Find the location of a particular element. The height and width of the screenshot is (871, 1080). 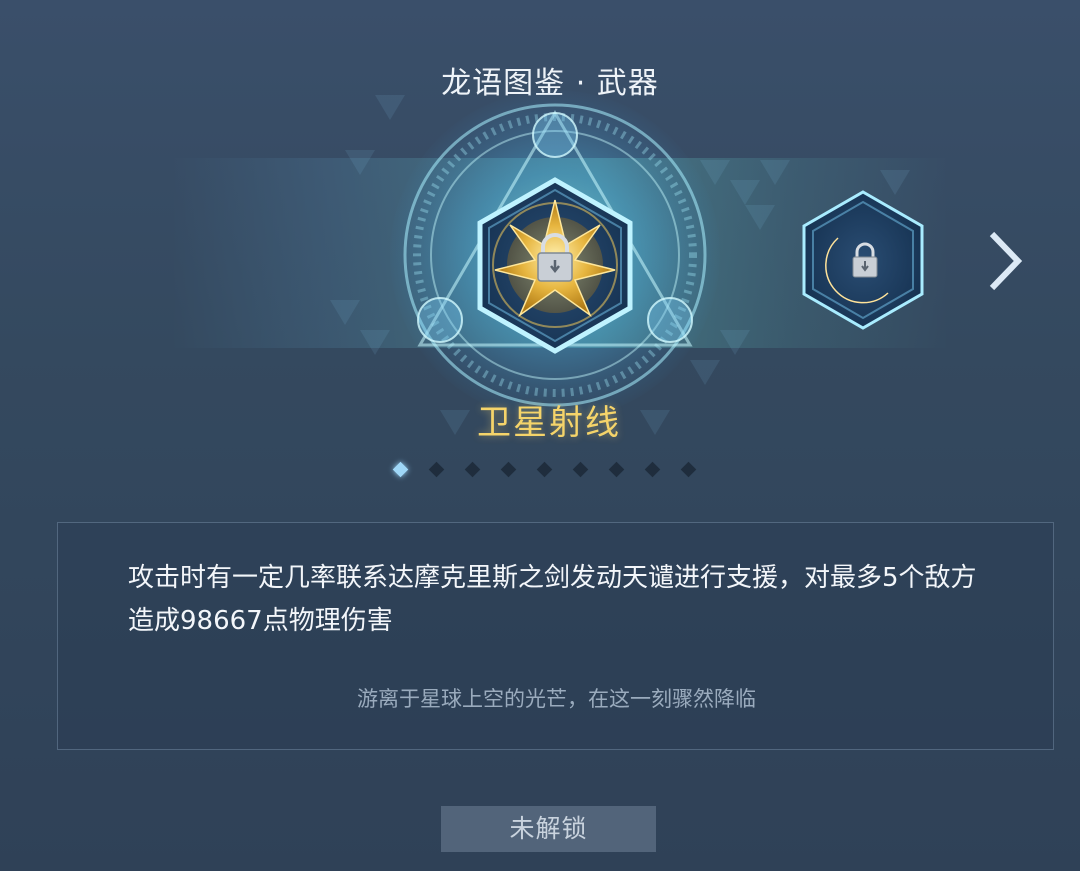

weapon-name: 卫星射线 is located at coordinates (549, 423).